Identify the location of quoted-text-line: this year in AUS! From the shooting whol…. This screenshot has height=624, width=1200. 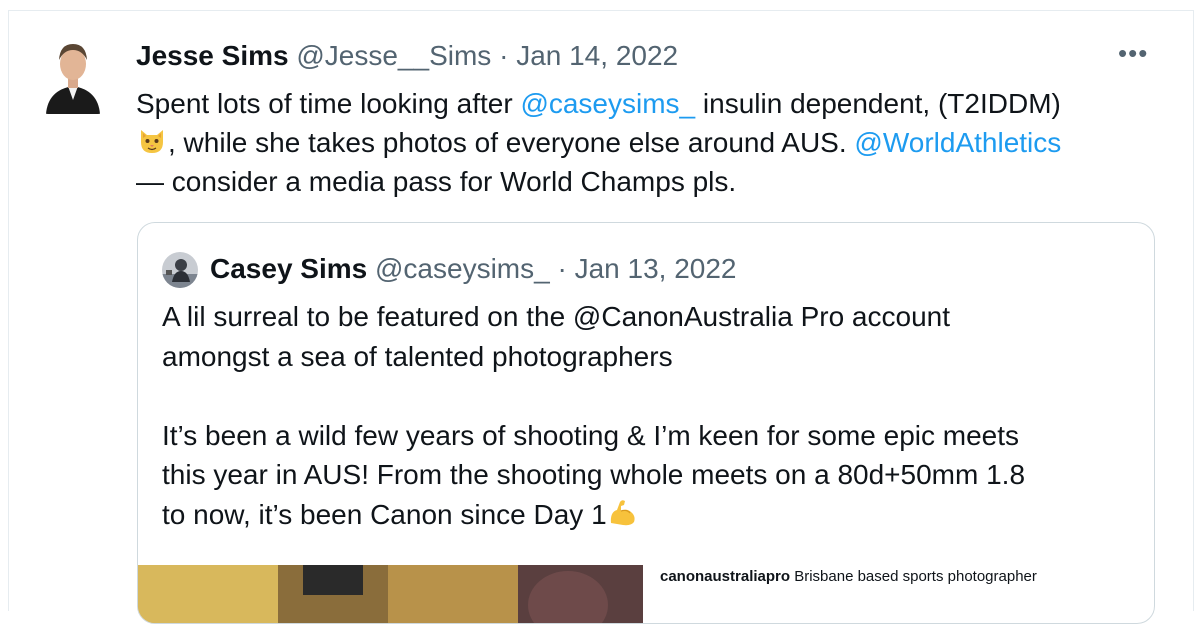
(594, 474).